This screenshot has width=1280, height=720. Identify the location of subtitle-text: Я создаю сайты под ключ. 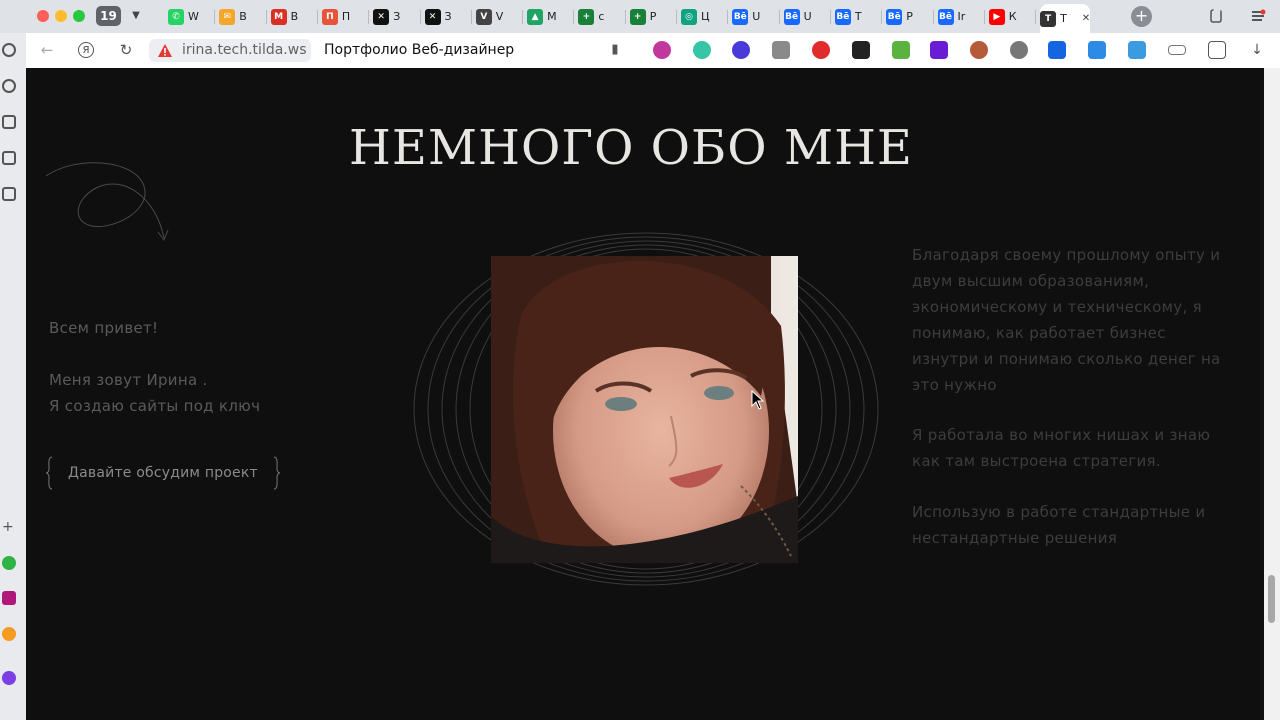
(155, 406).